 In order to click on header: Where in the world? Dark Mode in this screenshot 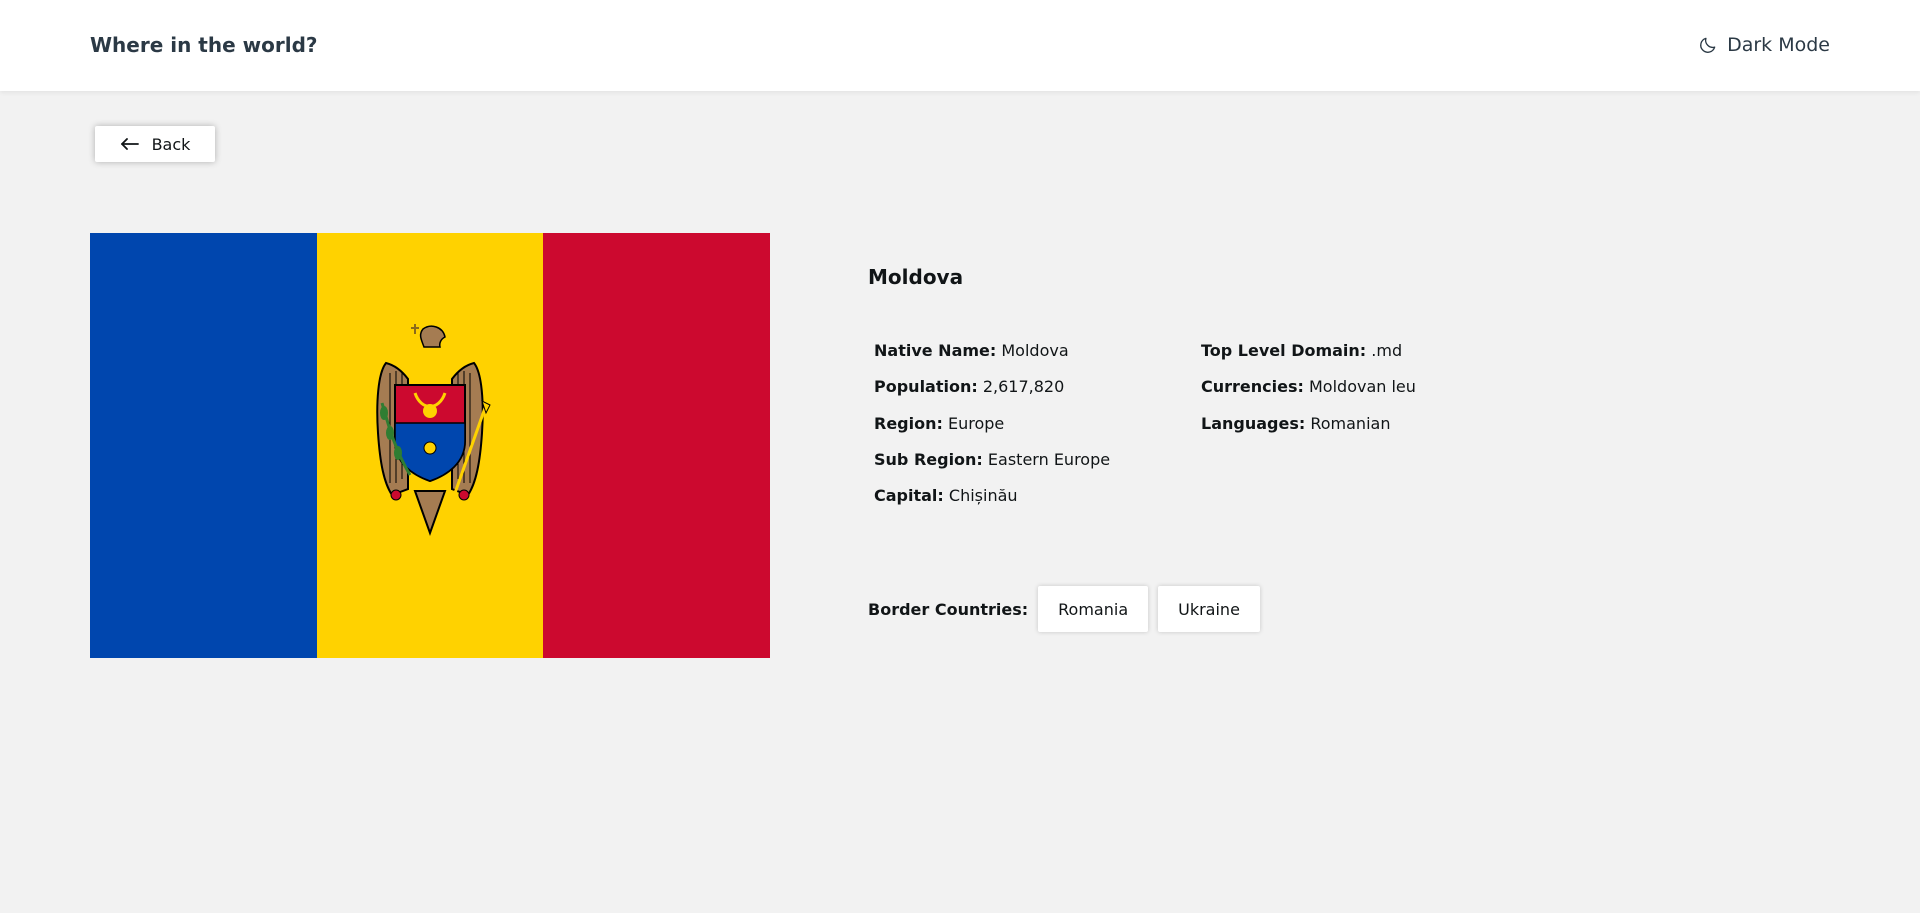, I will do `click(960, 45)`.